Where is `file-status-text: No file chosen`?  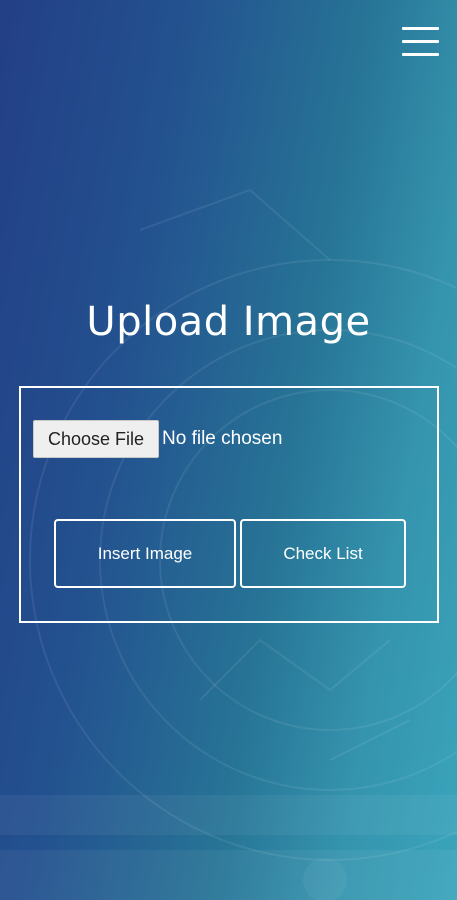
file-status-text: No file chosen is located at coordinates (222, 438).